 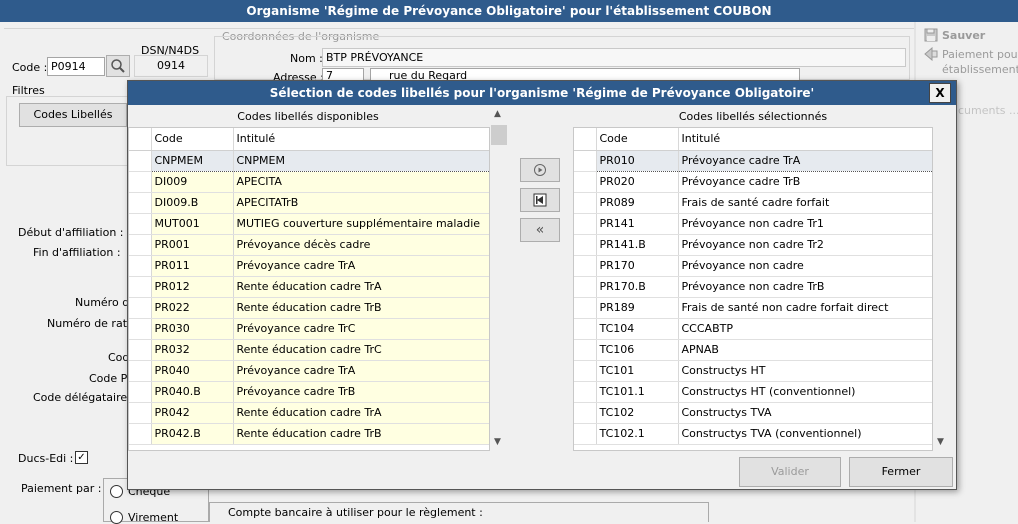 I want to click on table-row: DI009.B APECITATrB, so click(x=309, y=203).